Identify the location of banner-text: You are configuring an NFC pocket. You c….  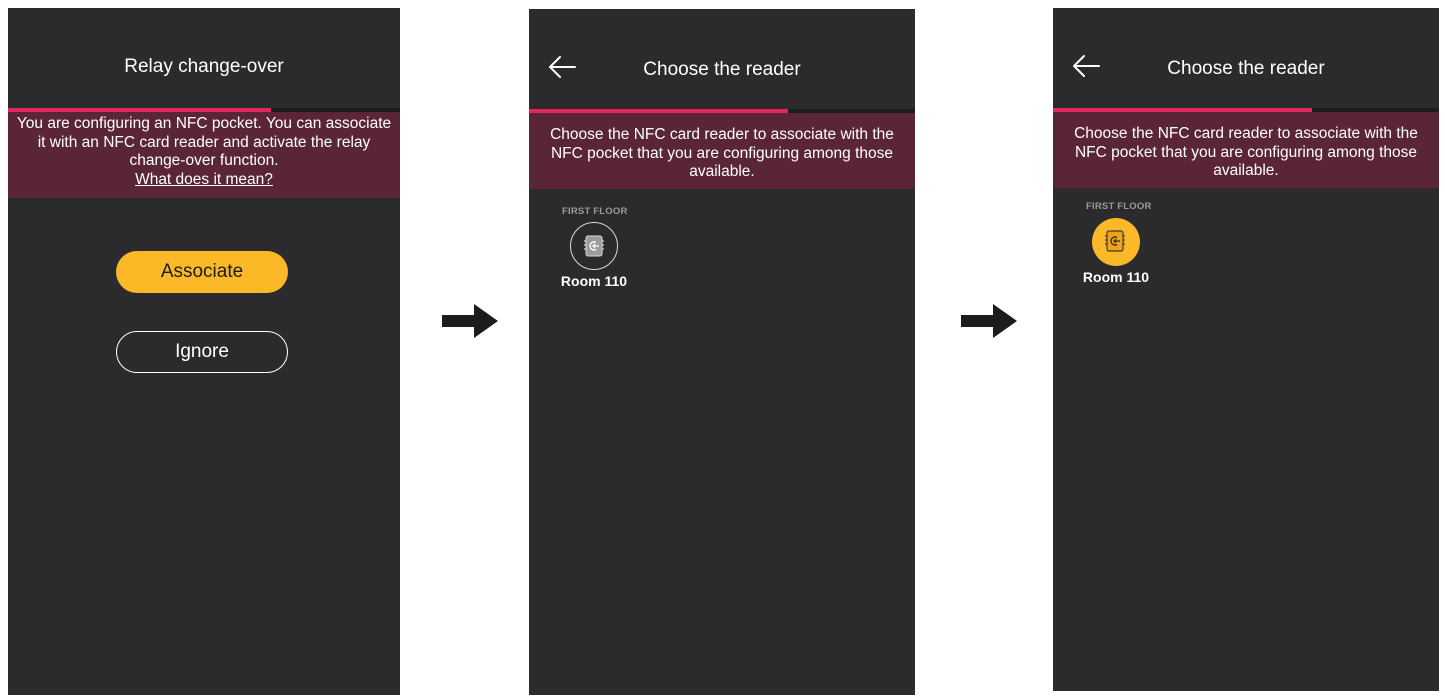
(204, 142).